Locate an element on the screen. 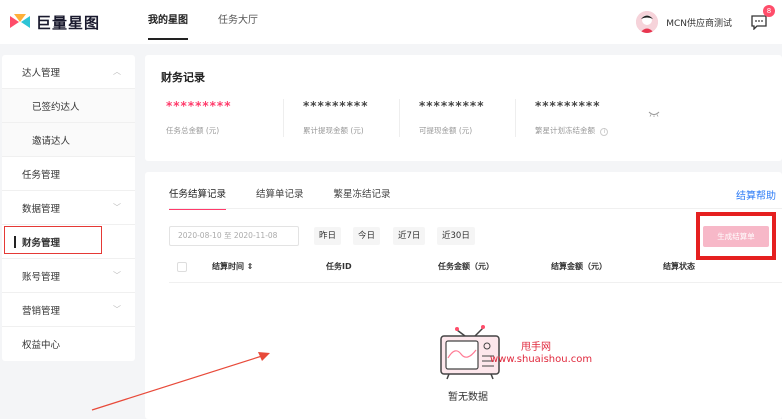 Image resolution: width=782 pixels, height=419 pixels. header-right: MCN供应商测试 8 is located at coordinates (705, 19).